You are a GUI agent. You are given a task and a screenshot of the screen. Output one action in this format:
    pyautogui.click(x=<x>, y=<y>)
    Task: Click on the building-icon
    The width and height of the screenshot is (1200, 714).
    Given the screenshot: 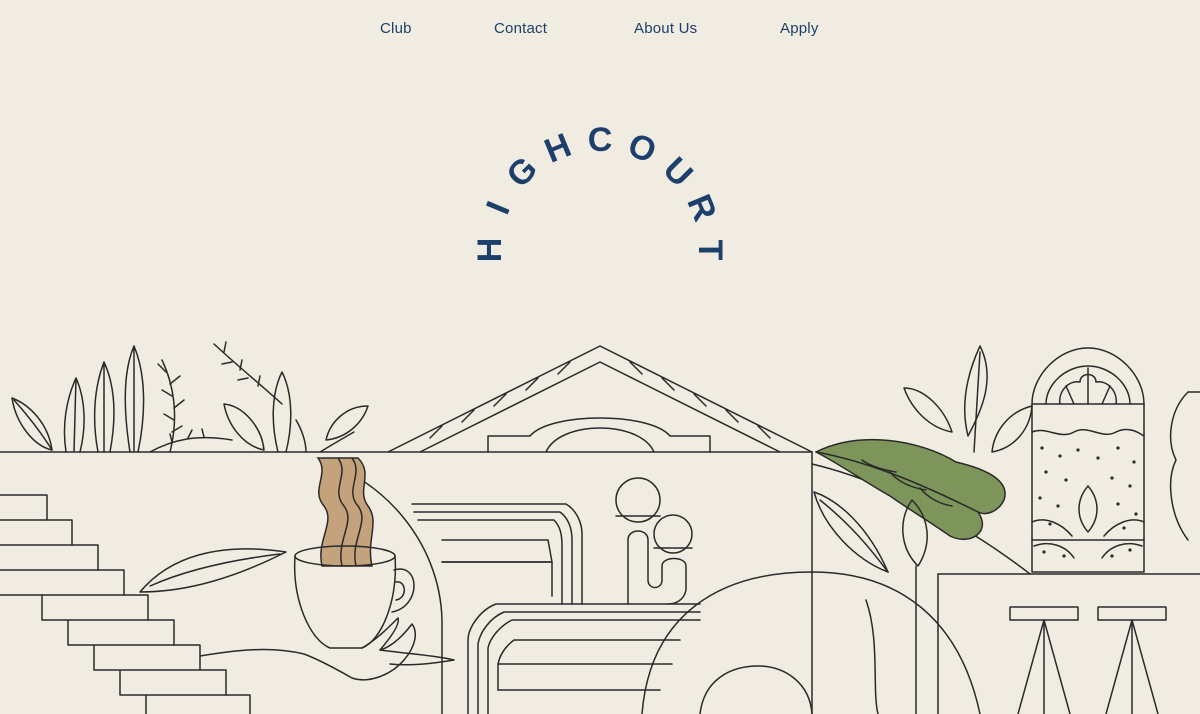 What is the action you would take?
    pyautogui.click(x=1005, y=582)
    